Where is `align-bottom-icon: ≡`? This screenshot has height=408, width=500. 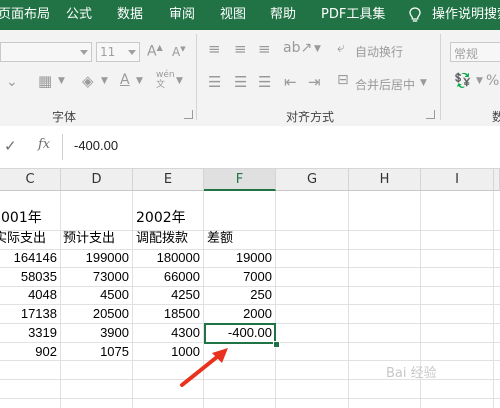
align-bottom-icon: ≡ is located at coordinates (264, 49).